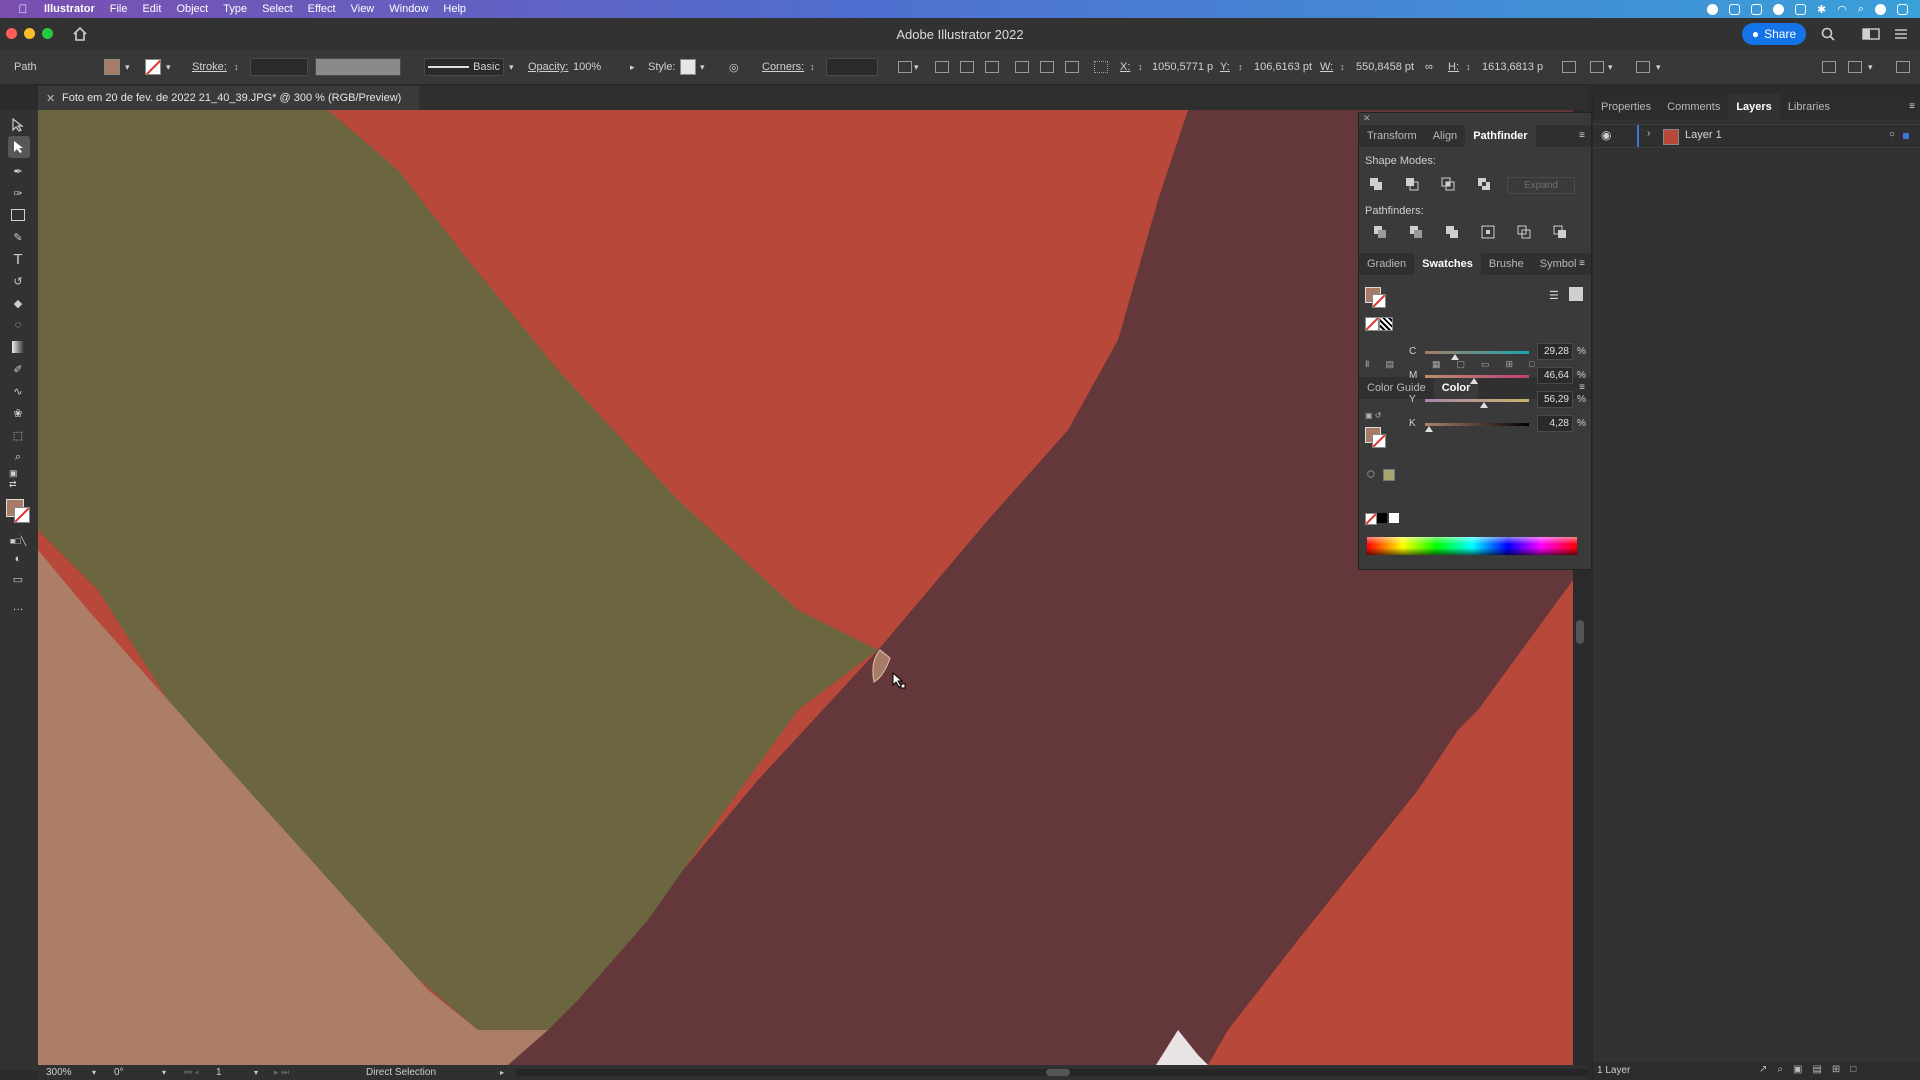  What do you see at coordinates (1712, 9) in the screenshot?
I see `record-icon` at bounding box center [1712, 9].